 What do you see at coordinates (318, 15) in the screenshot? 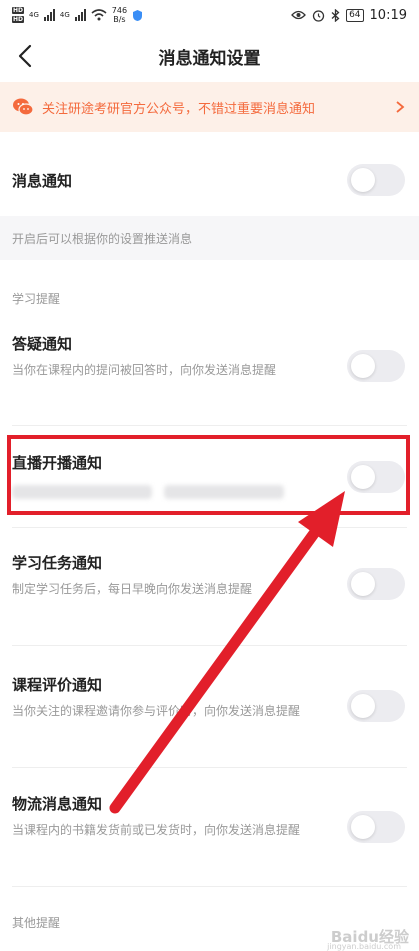
I see `alarm-icon` at bounding box center [318, 15].